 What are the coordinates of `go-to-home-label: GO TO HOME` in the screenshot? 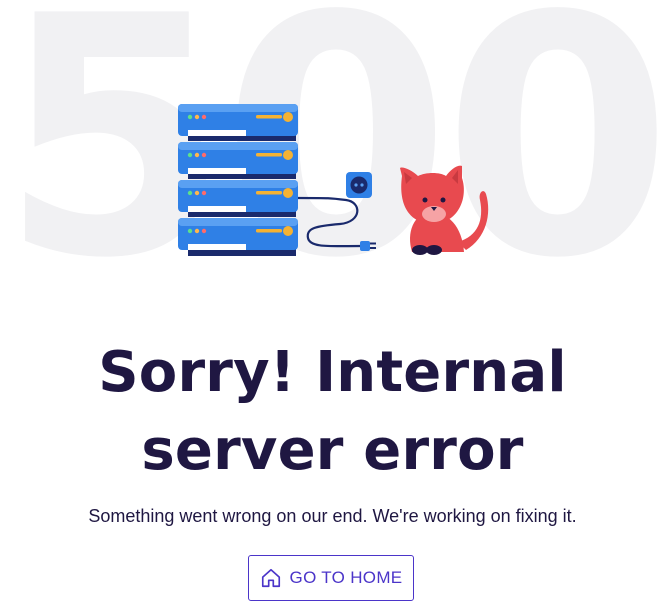 It's located at (346, 577).